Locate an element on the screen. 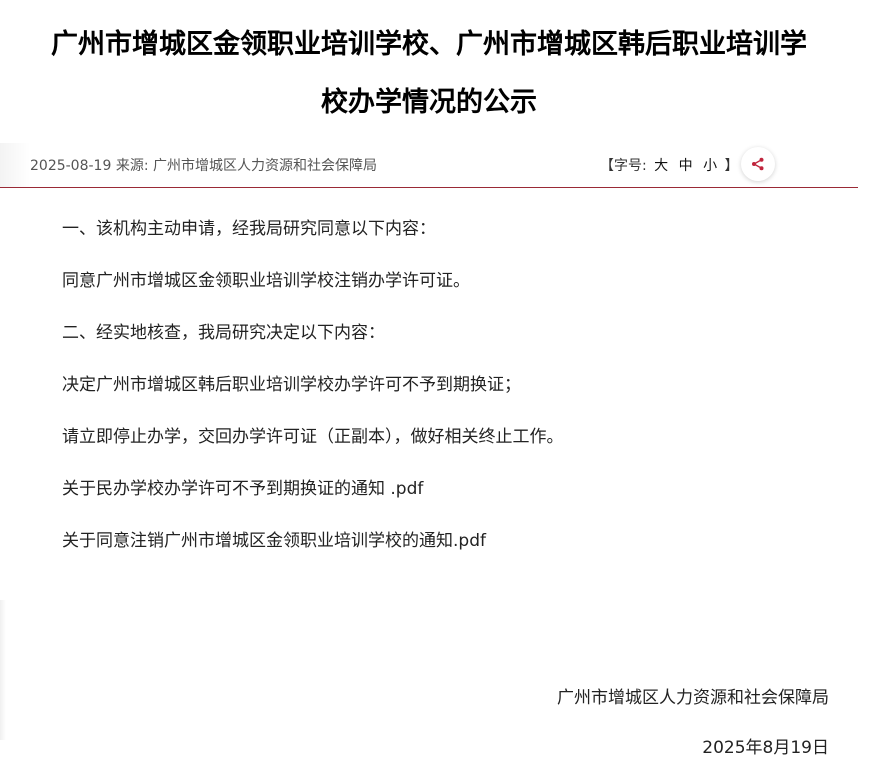  share-button is located at coordinates (758, 164).